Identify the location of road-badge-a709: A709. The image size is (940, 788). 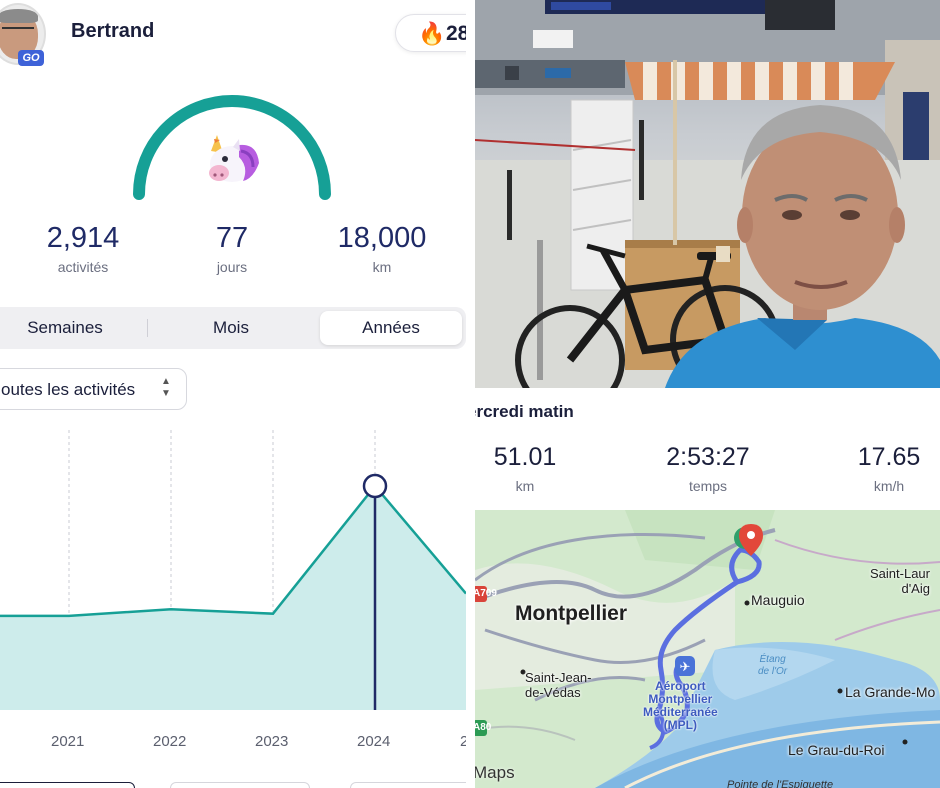
(486, 594).